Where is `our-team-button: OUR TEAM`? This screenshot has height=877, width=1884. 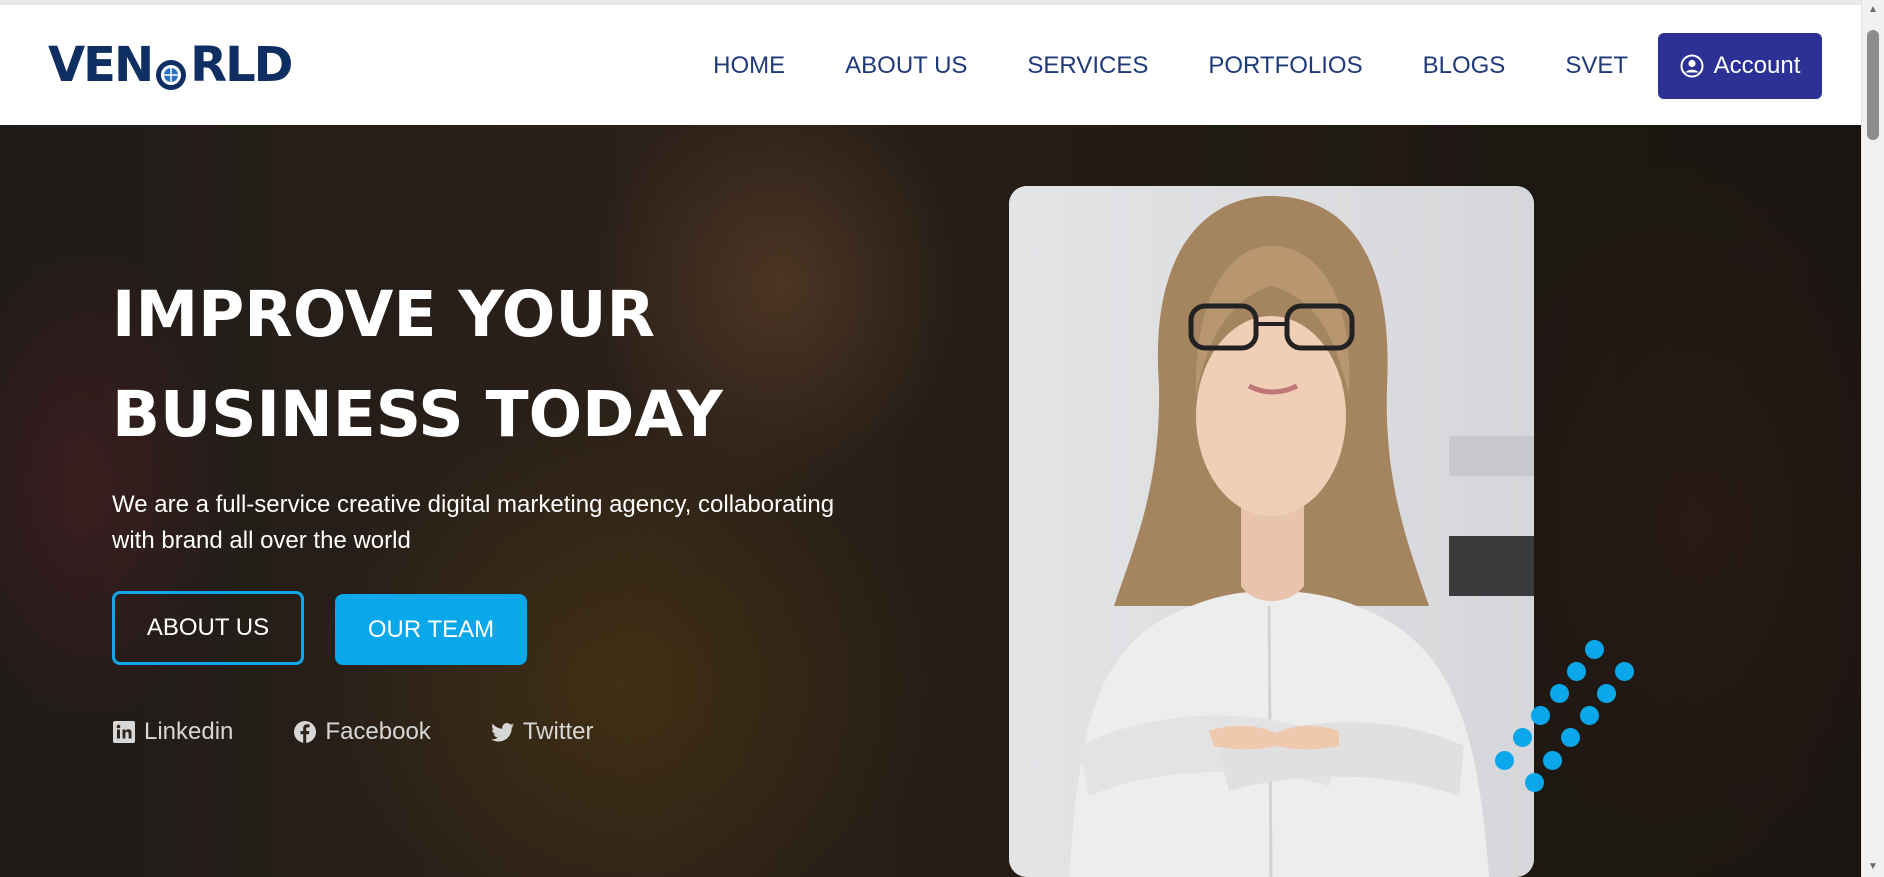
our-team-button: OUR TEAM is located at coordinates (431, 629).